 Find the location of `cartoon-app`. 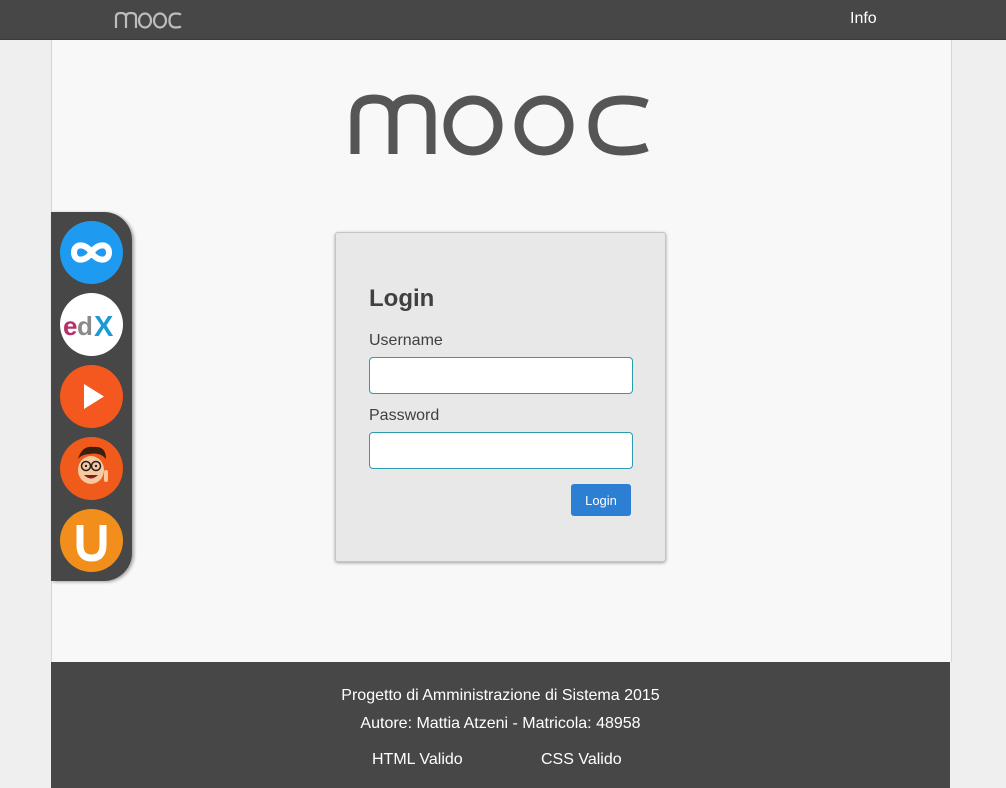

cartoon-app is located at coordinates (91, 468).